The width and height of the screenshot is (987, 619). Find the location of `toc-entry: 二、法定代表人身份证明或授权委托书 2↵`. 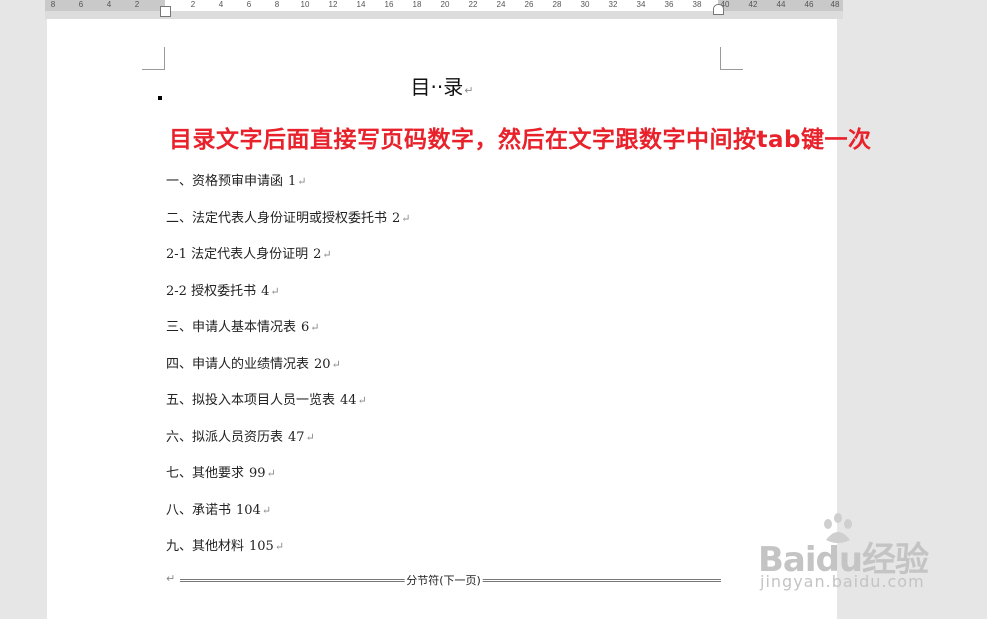

toc-entry: 二、法定代表人身份证明或授权委托书 2↵ is located at coordinates (288, 225).